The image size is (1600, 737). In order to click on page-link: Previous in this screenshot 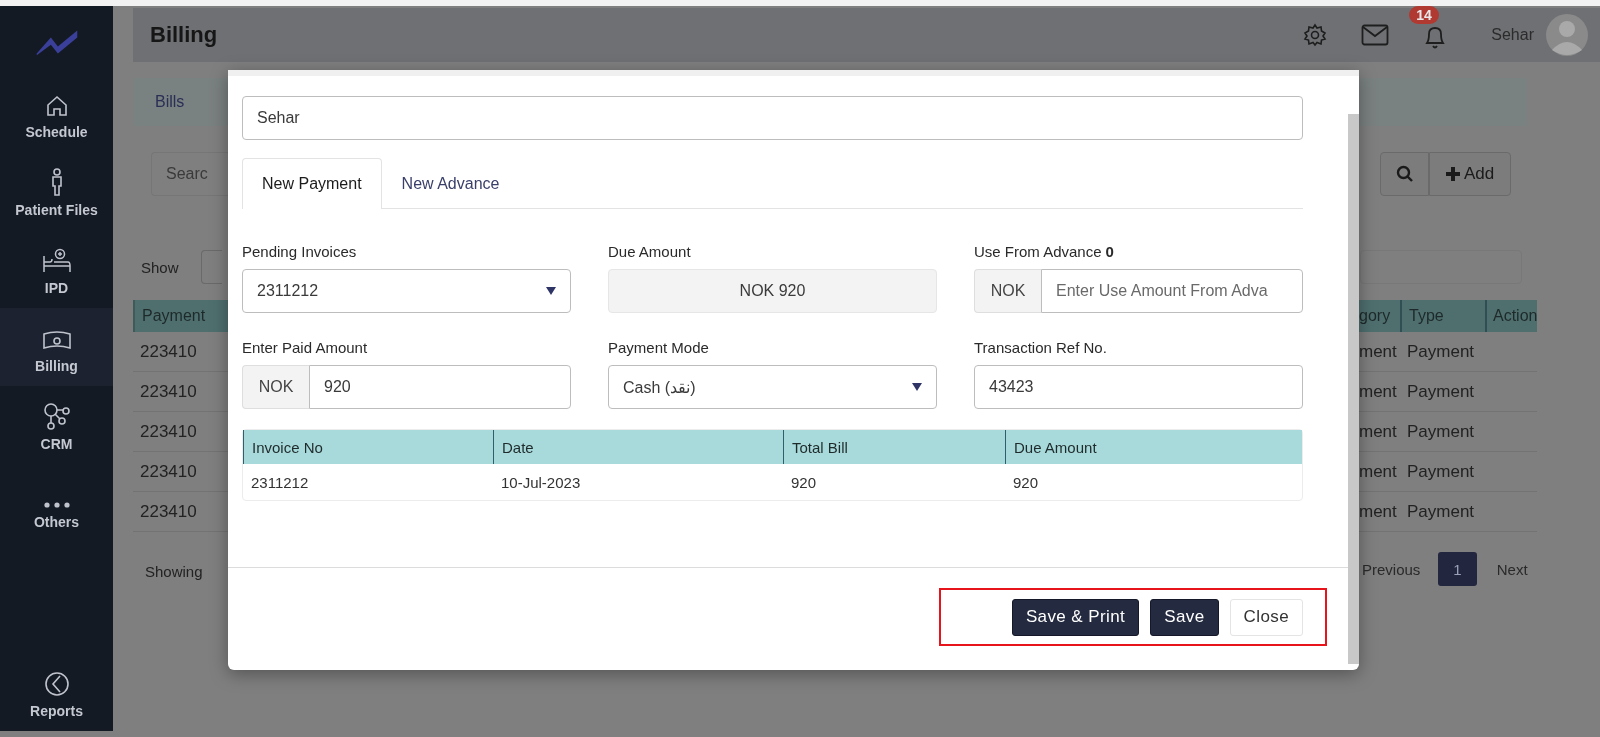, I will do `click(1399, 569)`.